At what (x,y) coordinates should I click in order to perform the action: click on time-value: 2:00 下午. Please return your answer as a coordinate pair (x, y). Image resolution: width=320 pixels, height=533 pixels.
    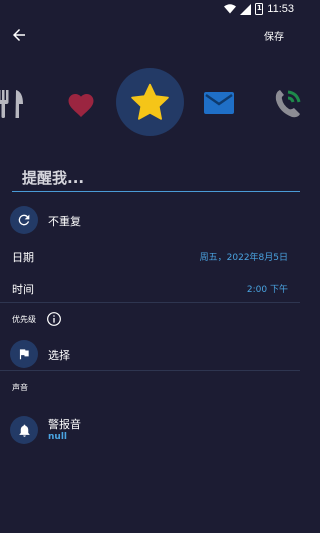
    Looking at the image, I should click on (267, 288).